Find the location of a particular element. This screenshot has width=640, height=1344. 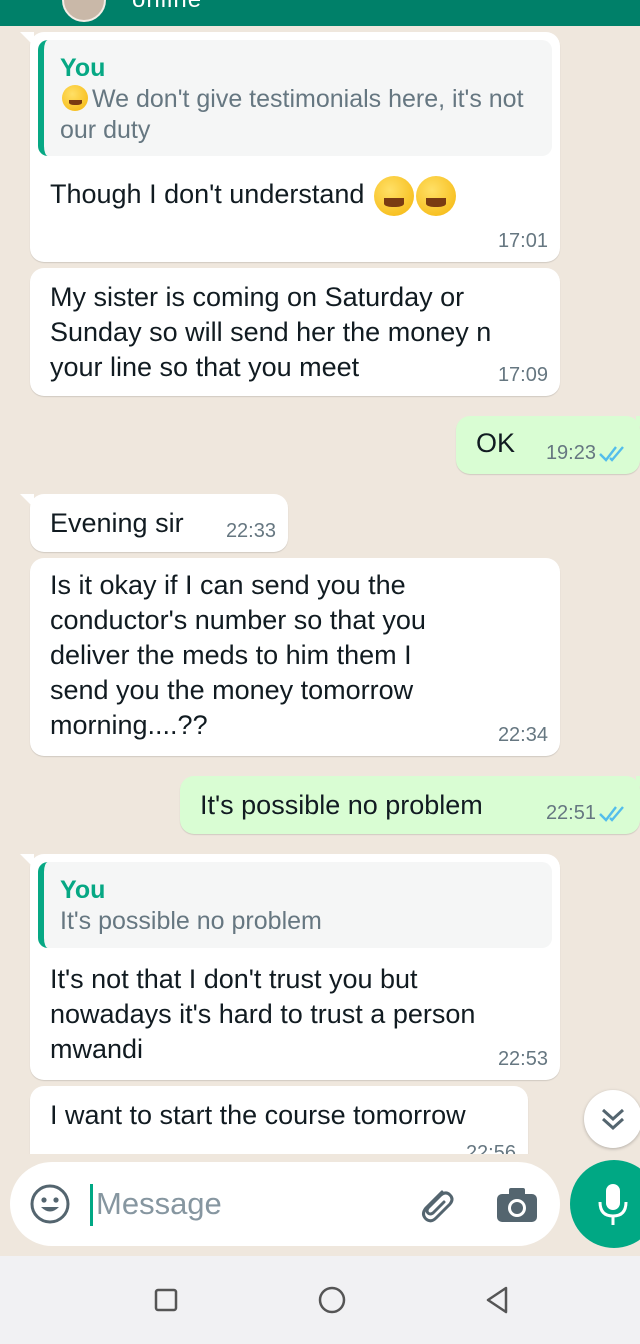

quoted-message: You It's possible no problem is located at coordinates (295, 905).